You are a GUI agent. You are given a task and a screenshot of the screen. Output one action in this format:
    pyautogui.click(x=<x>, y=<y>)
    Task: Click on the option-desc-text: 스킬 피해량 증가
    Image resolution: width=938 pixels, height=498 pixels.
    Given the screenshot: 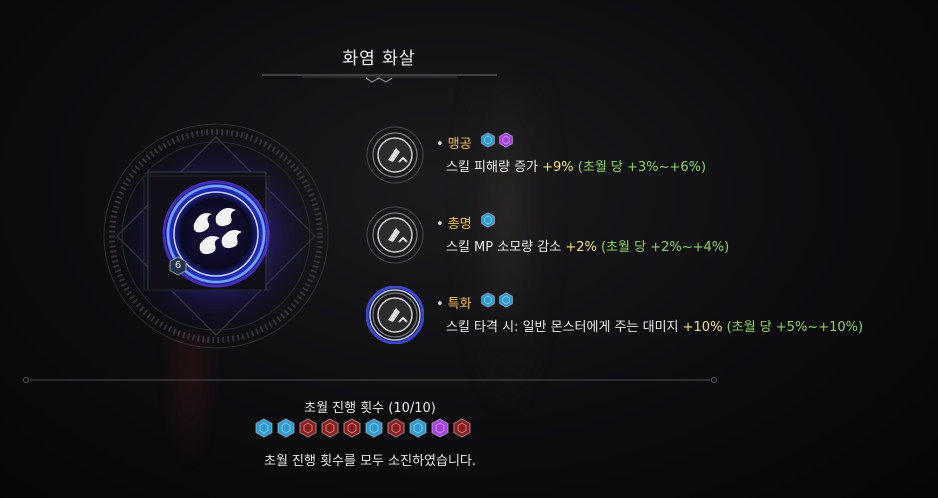 What is the action you would take?
    pyautogui.click(x=494, y=167)
    